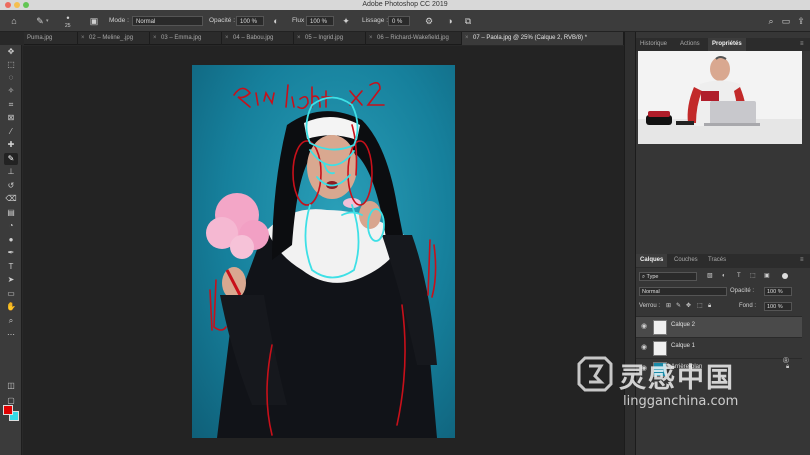  I want to click on tab-traces: Tracés, so click(717, 260).